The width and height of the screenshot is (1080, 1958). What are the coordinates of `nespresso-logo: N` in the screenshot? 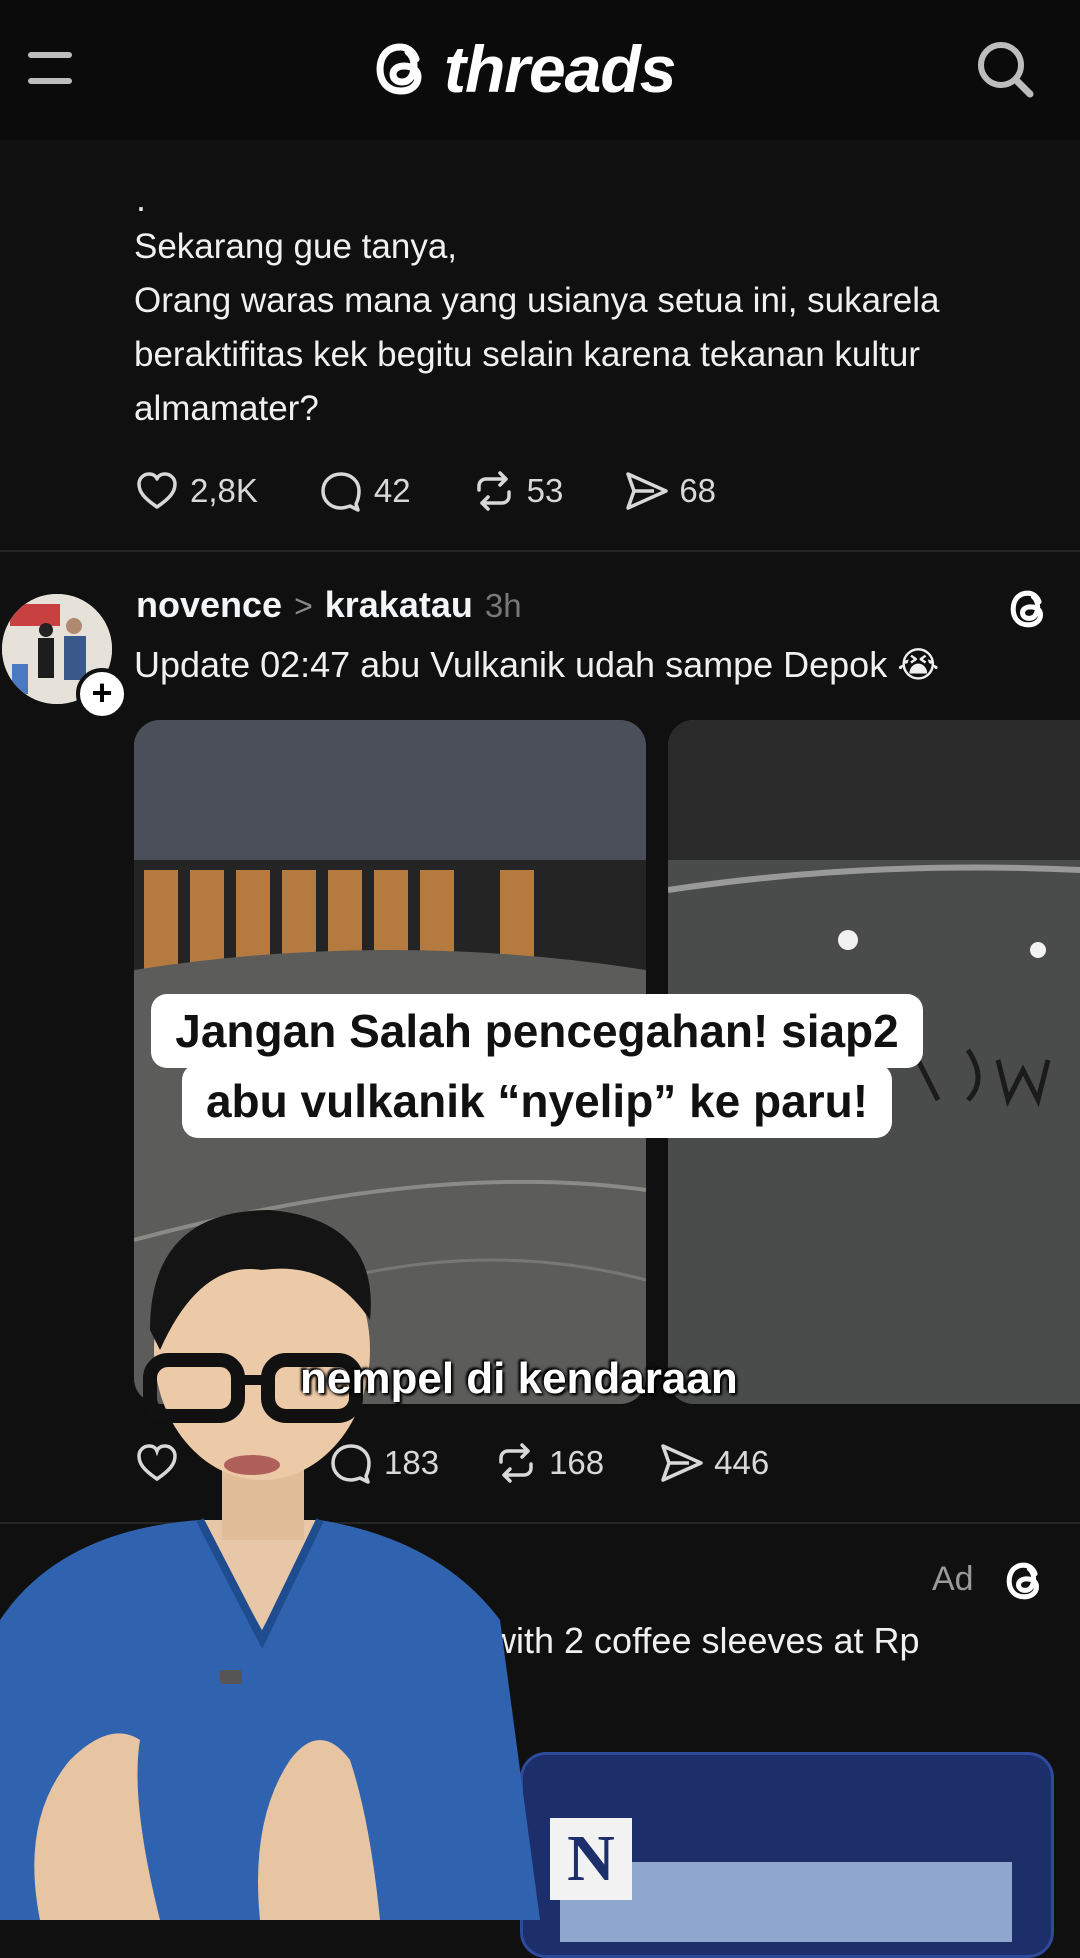 It's located at (591, 1859).